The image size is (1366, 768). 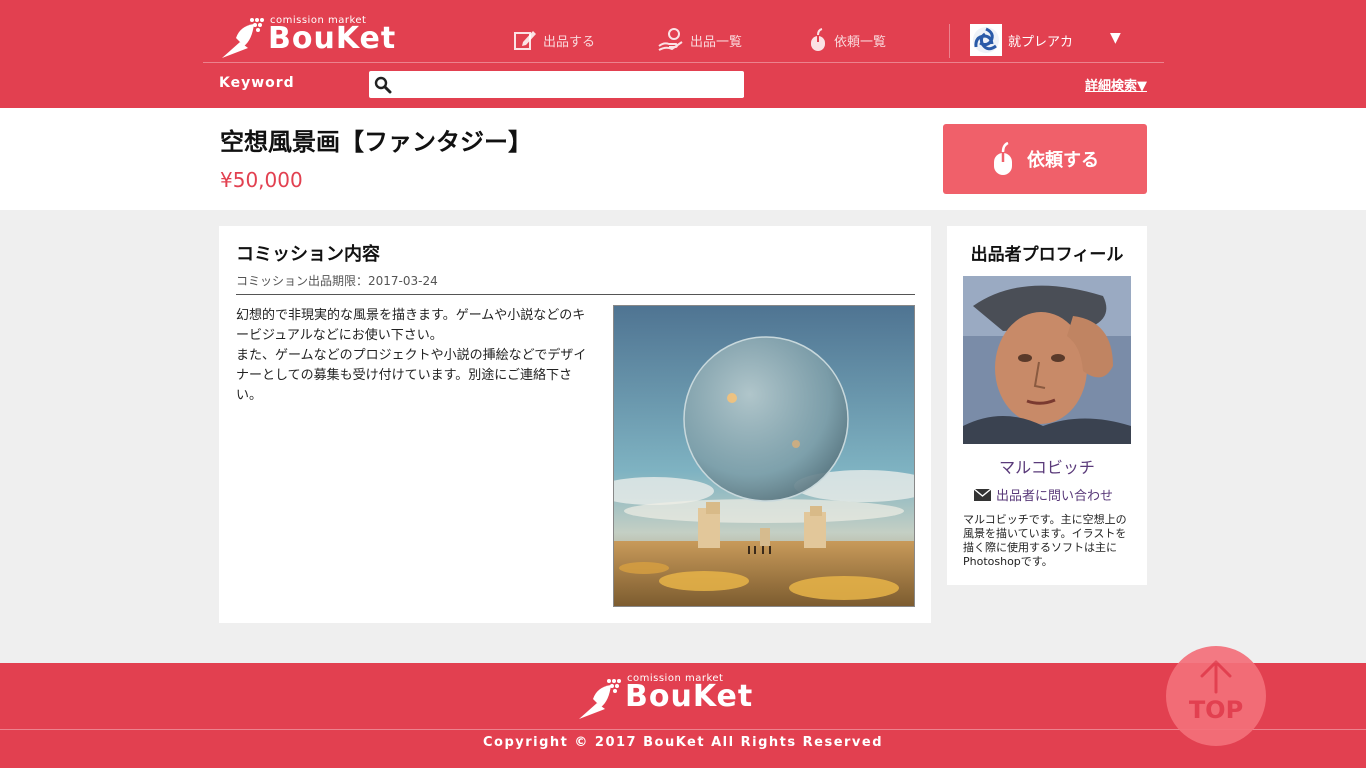 I want to click on seller-name-link: マルコビッチ, so click(x=1047, y=466).